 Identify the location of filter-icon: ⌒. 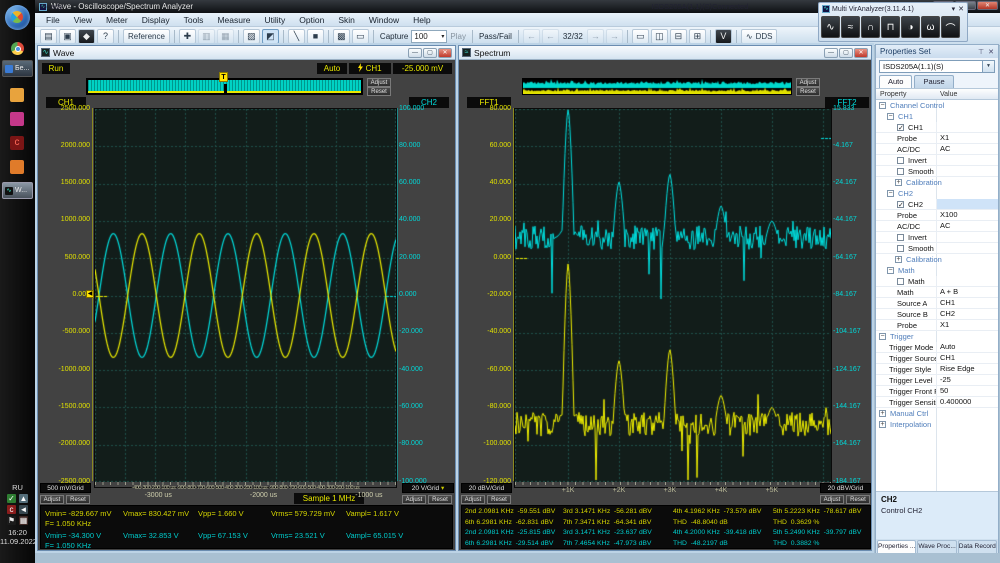
(950, 27).